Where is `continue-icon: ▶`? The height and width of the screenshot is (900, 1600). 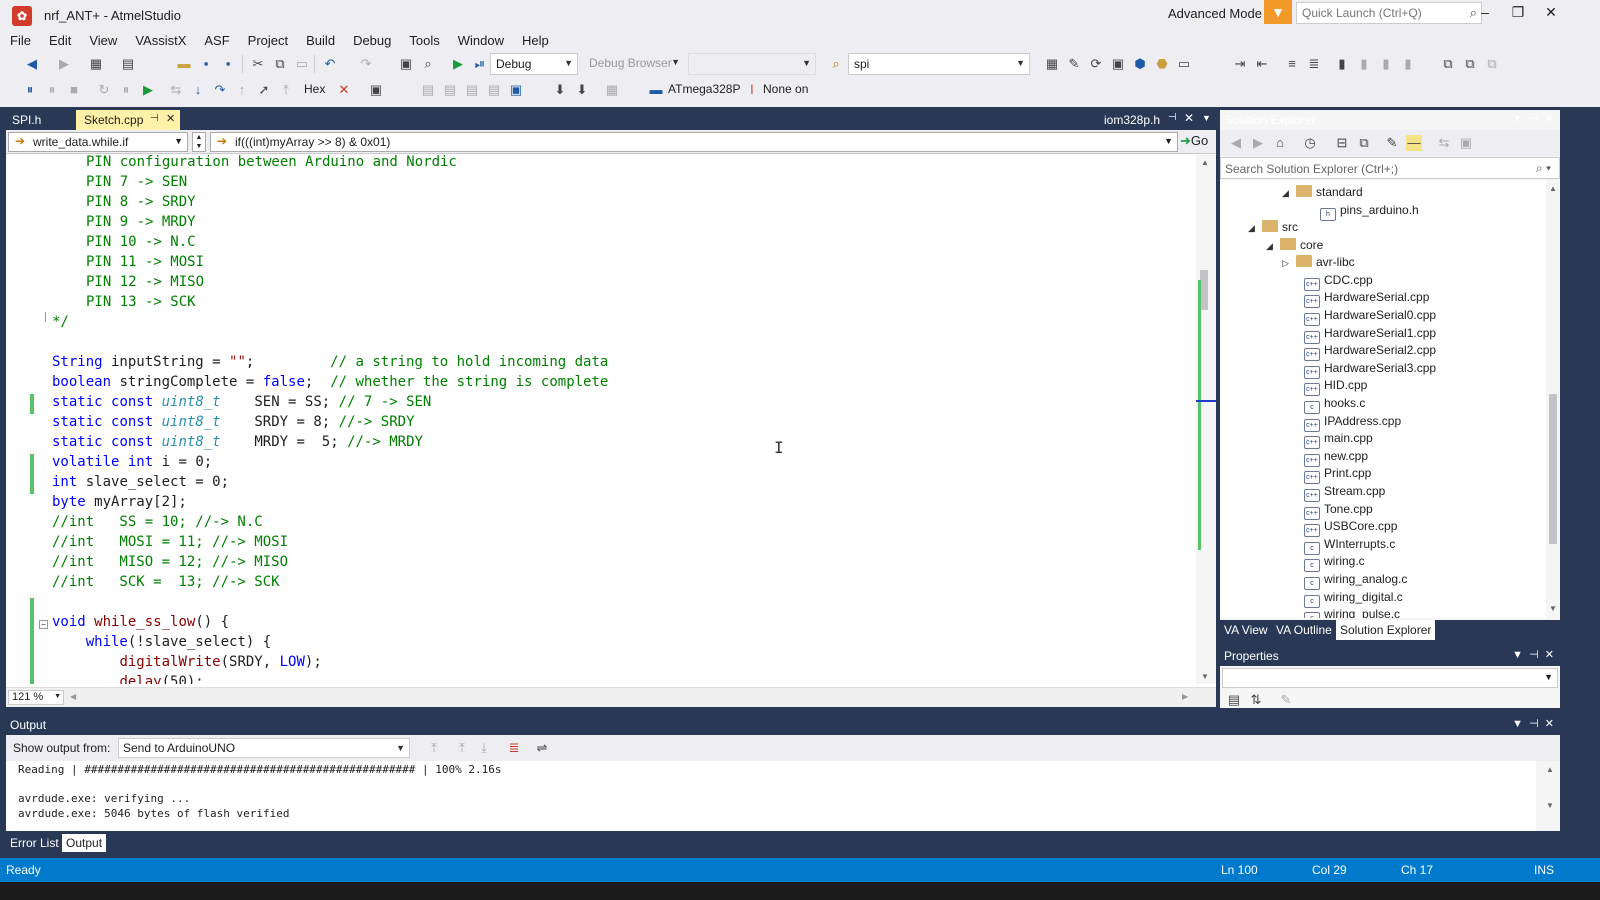
continue-icon: ▶ is located at coordinates (148, 90).